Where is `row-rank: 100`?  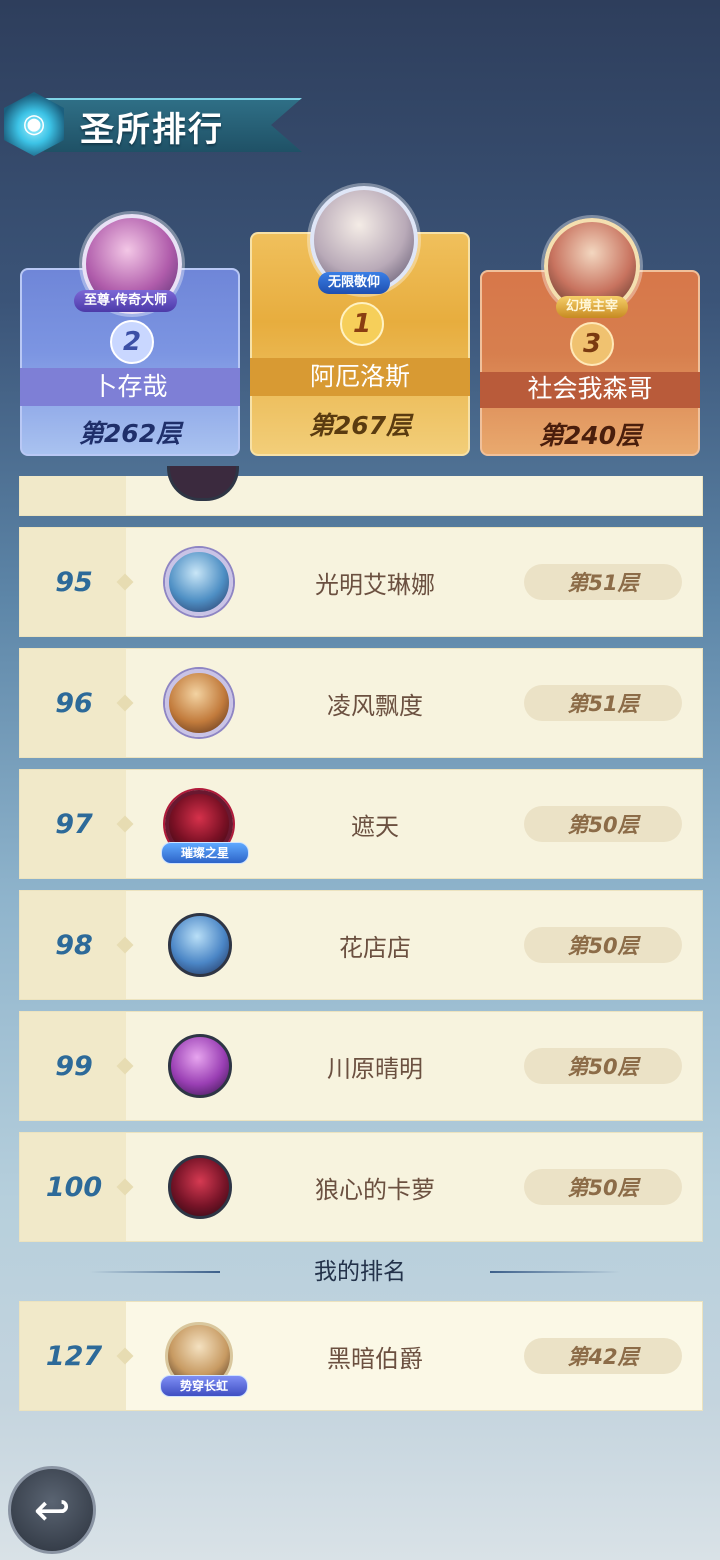
row-rank: 100 is located at coordinates (74, 1187).